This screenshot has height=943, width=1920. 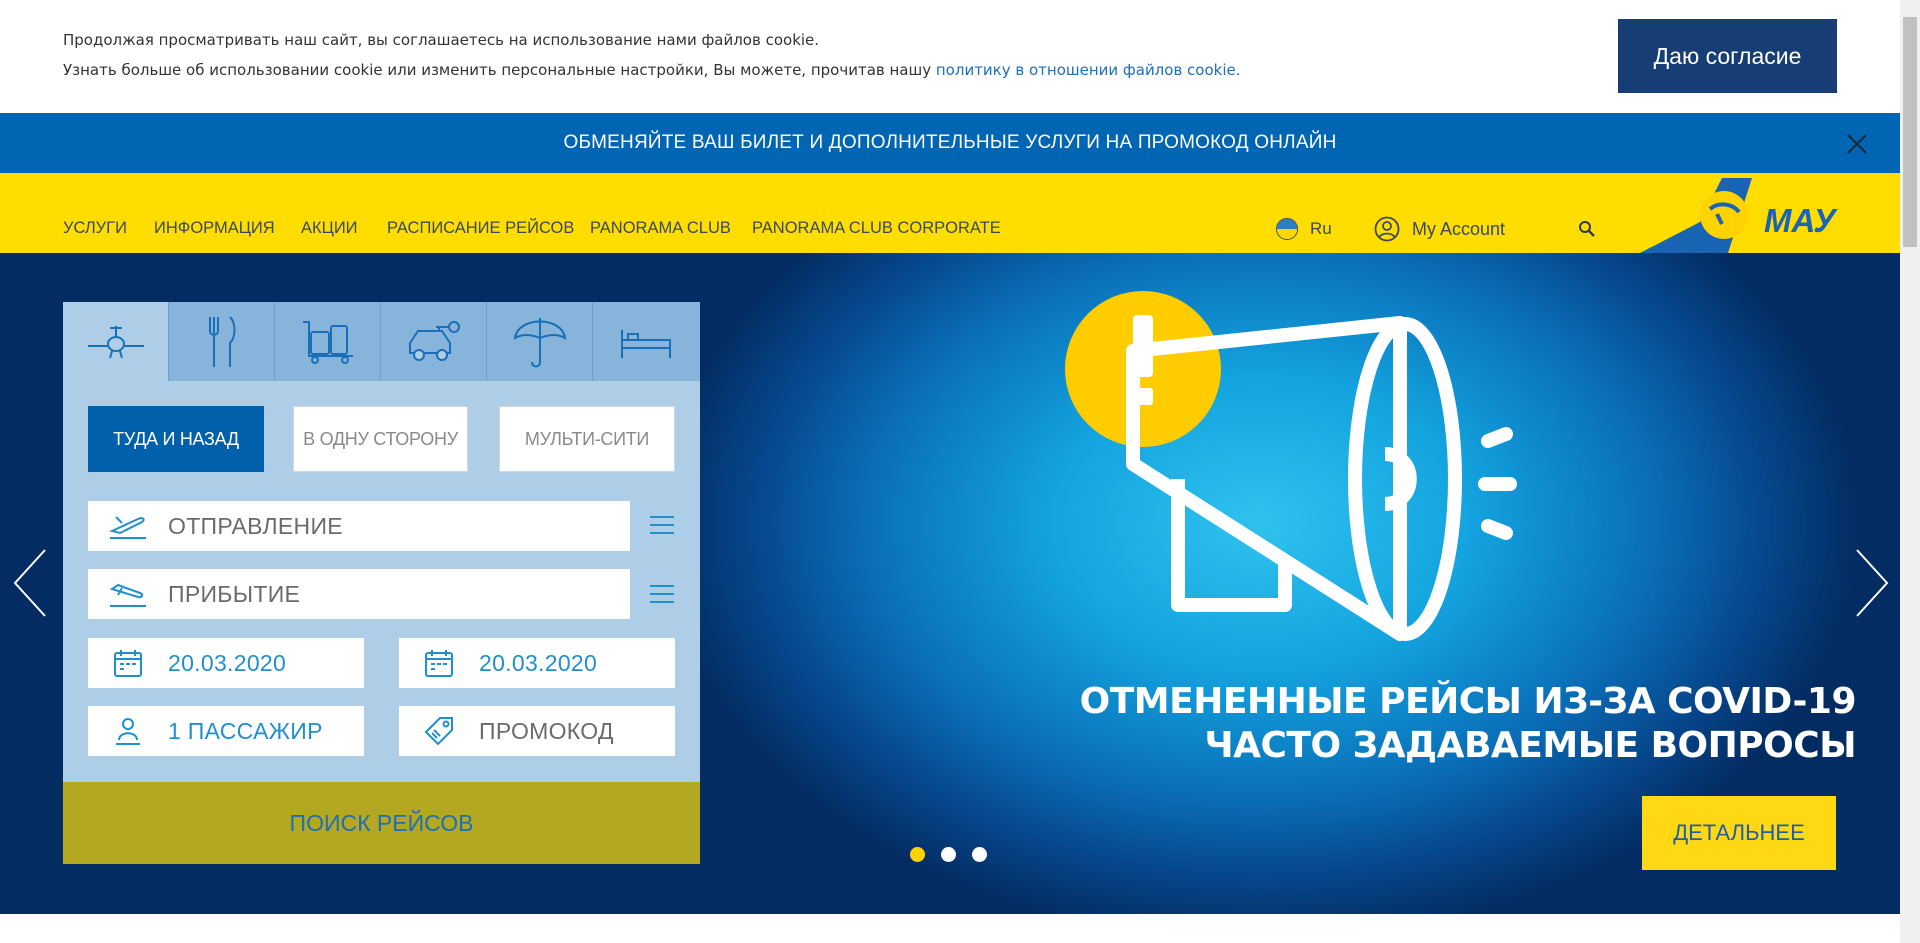 I want to click on tab-flights, so click(x=116, y=341).